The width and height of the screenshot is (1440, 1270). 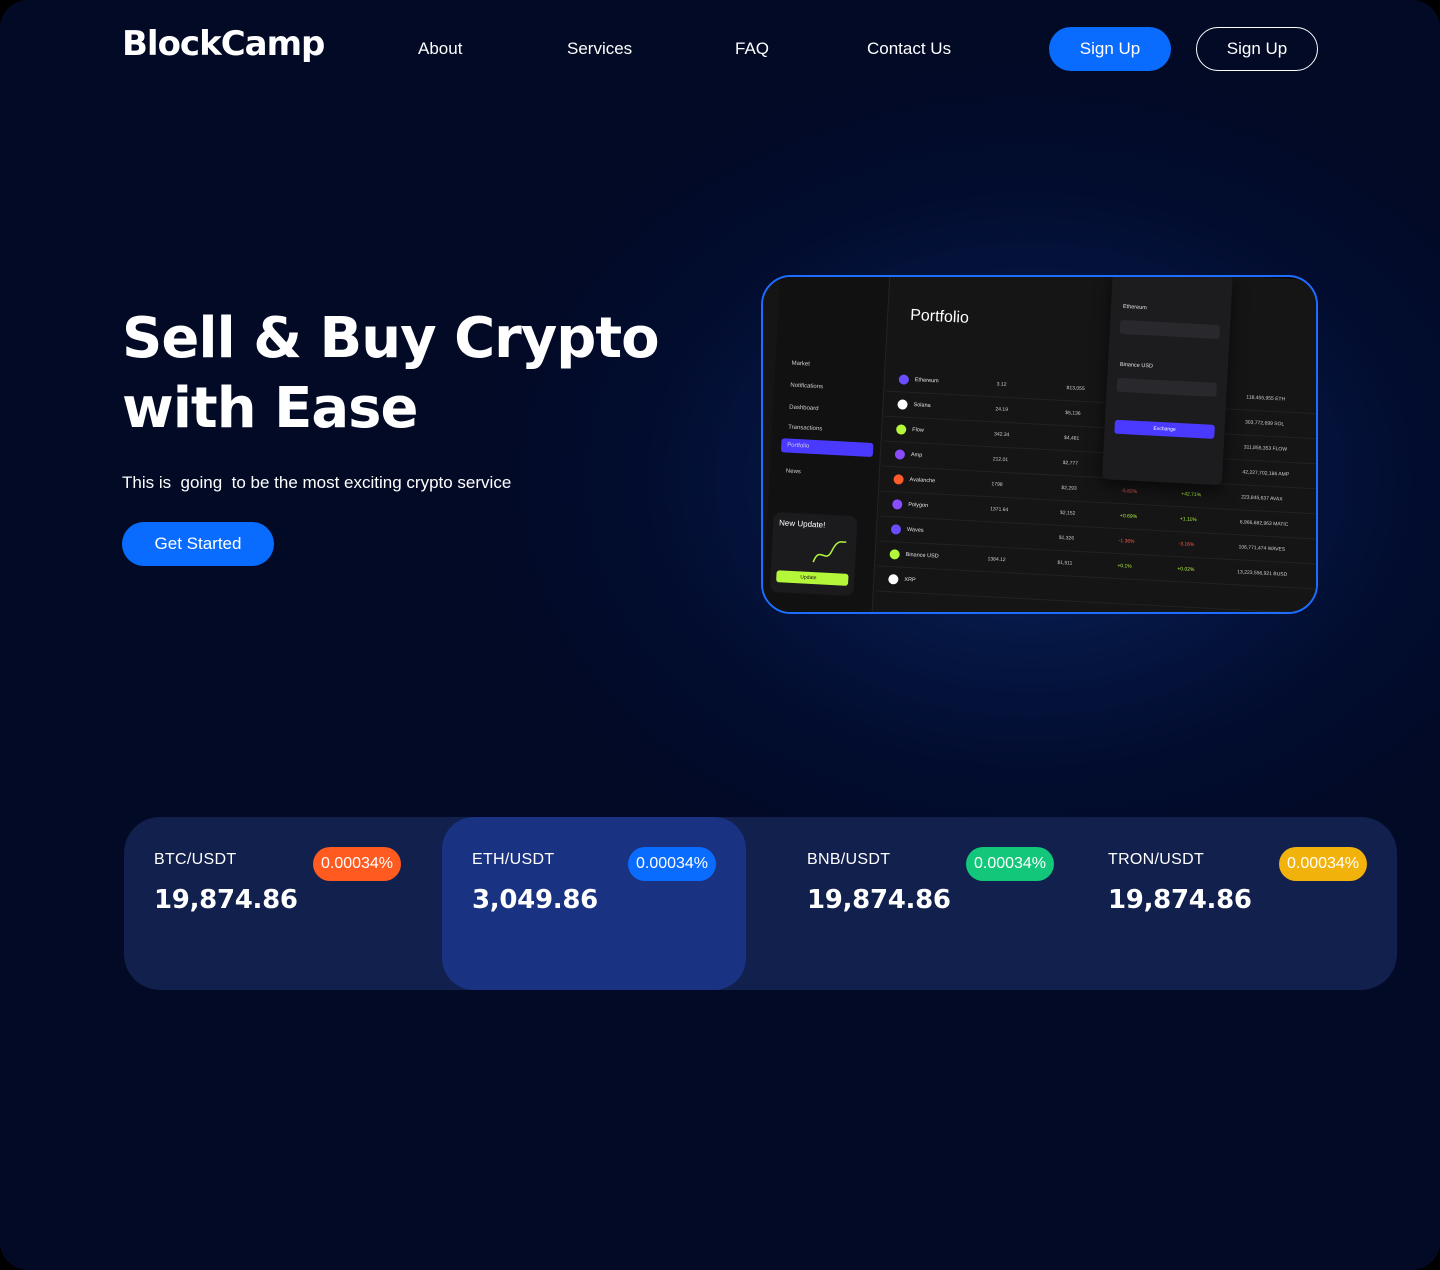 What do you see at coordinates (1266, 473) in the screenshot?
I see `preview-coin-supply: 42,227,702,186 AMP` at bounding box center [1266, 473].